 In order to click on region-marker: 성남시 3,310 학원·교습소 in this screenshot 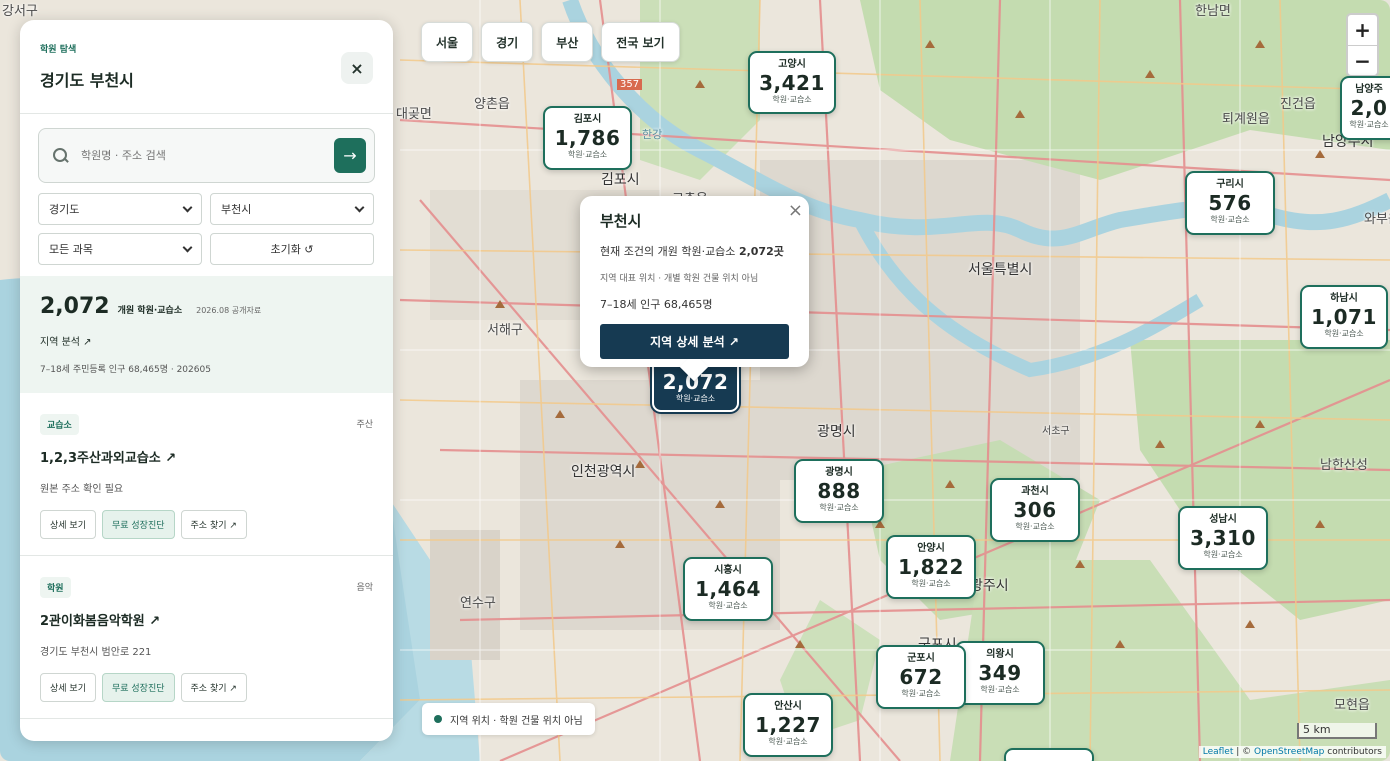, I will do `click(1223, 538)`.